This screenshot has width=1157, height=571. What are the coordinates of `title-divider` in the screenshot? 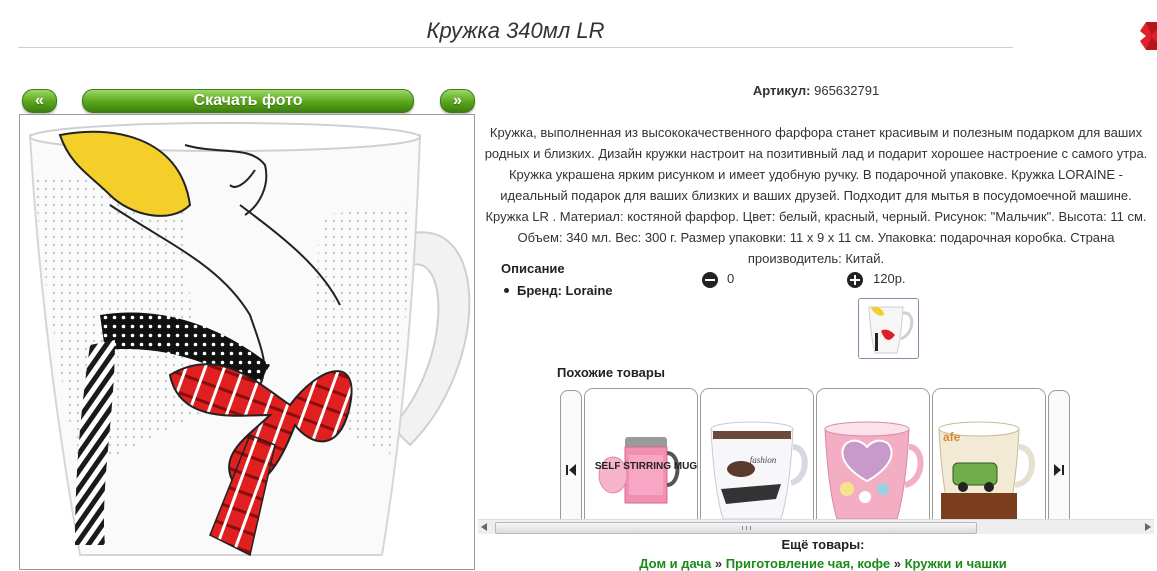 It's located at (515, 47).